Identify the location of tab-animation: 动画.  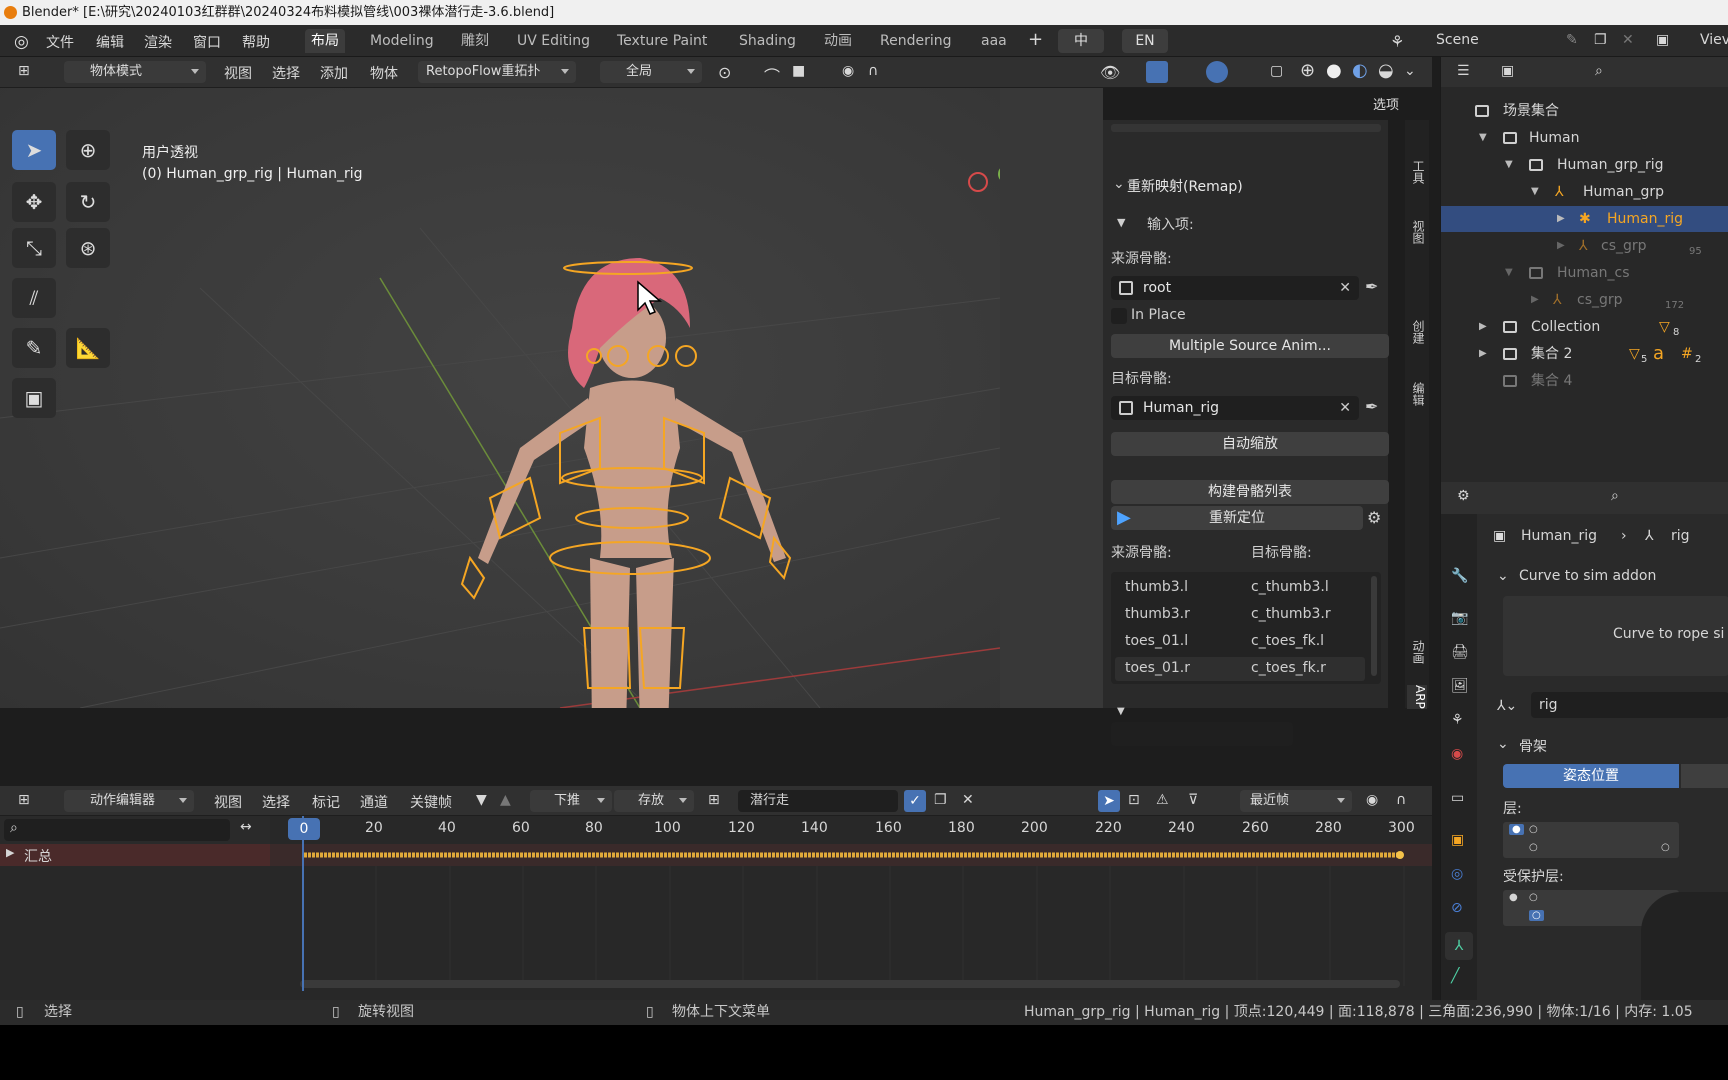
(838, 41).